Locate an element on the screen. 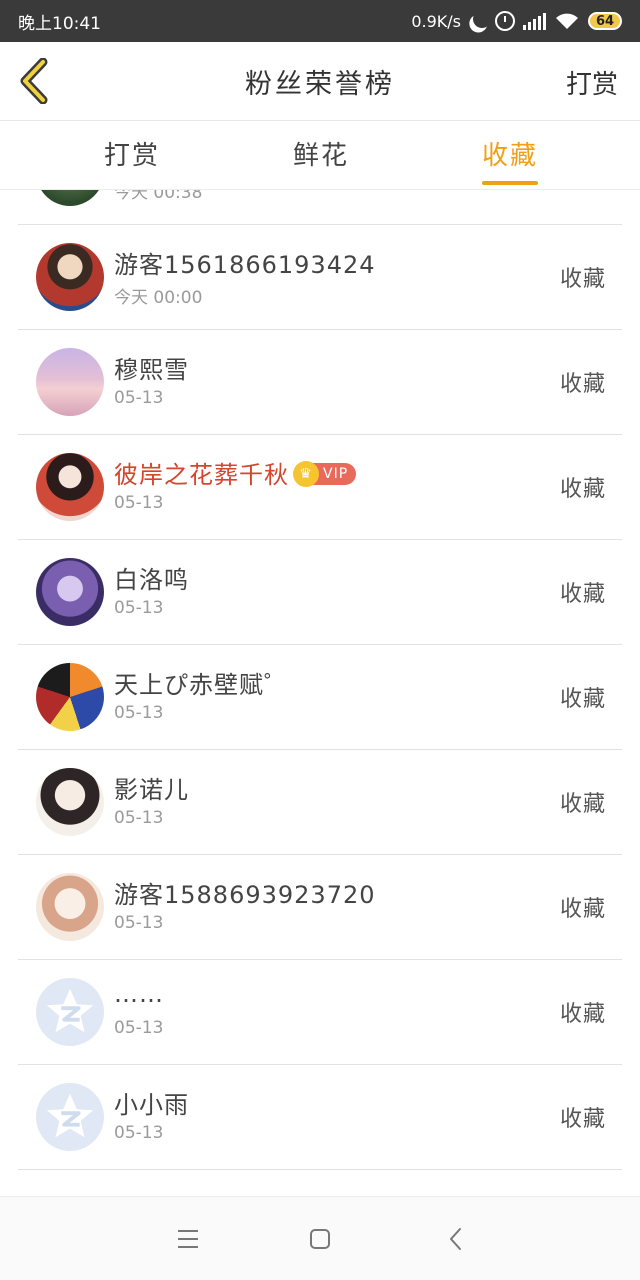 This screenshot has height=1280, width=640. crown-icon: ♛ is located at coordinates (306, 474).